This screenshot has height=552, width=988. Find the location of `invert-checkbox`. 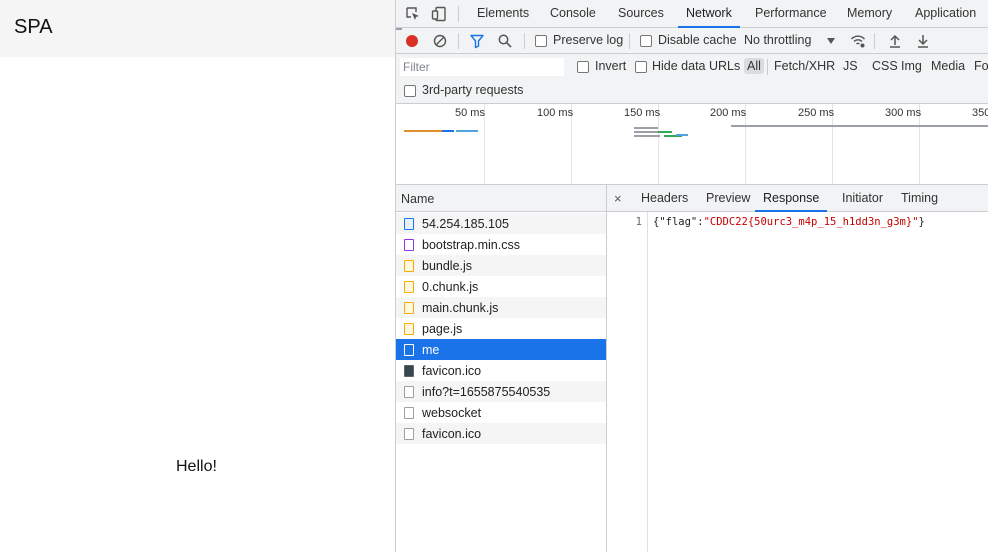

invert-checkbox is located at coordinates (583, 67).